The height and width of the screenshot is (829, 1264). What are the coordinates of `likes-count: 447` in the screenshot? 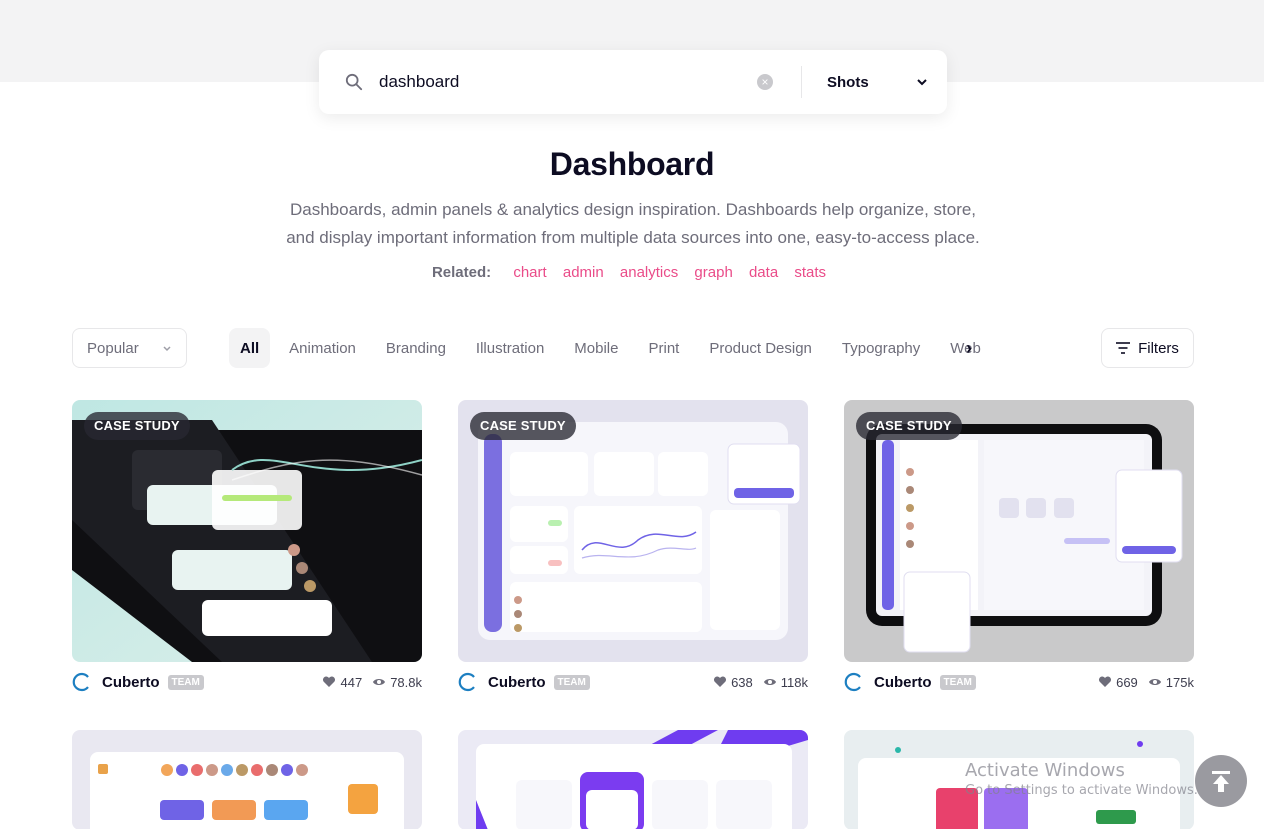 It's located at (351, 682).